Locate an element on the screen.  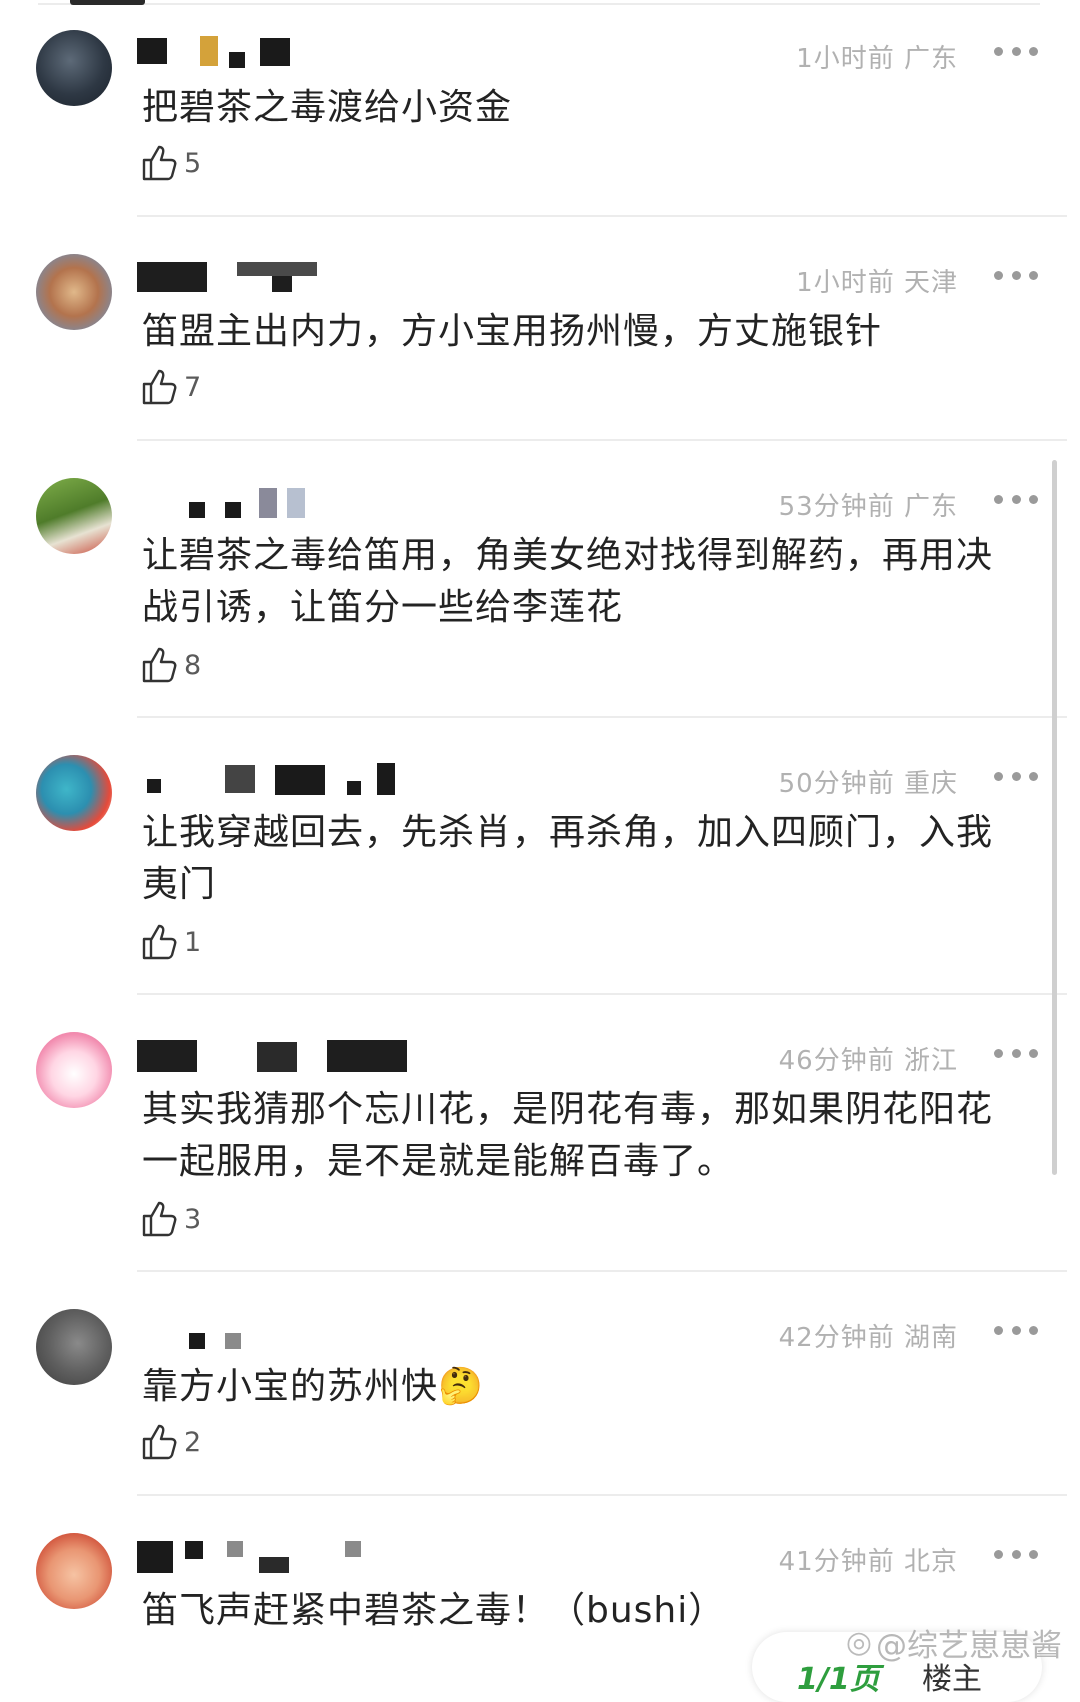
watermark: ◎ @综艺崽崽酱 is located at coordinates (954, 1642).